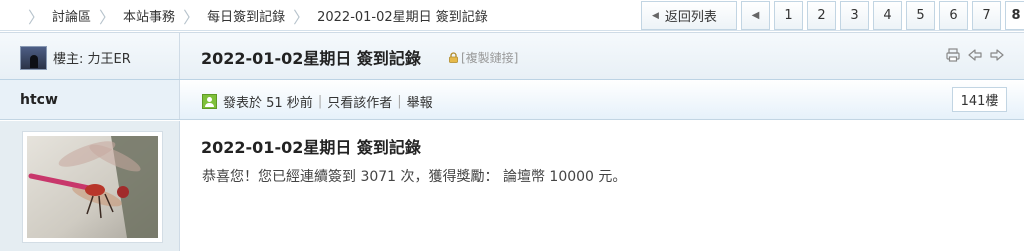 Image resolution: width=1024 pixels, height=251 pixels. What do you see at coordinates (311, 147) in the screenshot?
I see `post-title: 2022-01-02星期日 簽到記錄` at bounding box center [311, 147].